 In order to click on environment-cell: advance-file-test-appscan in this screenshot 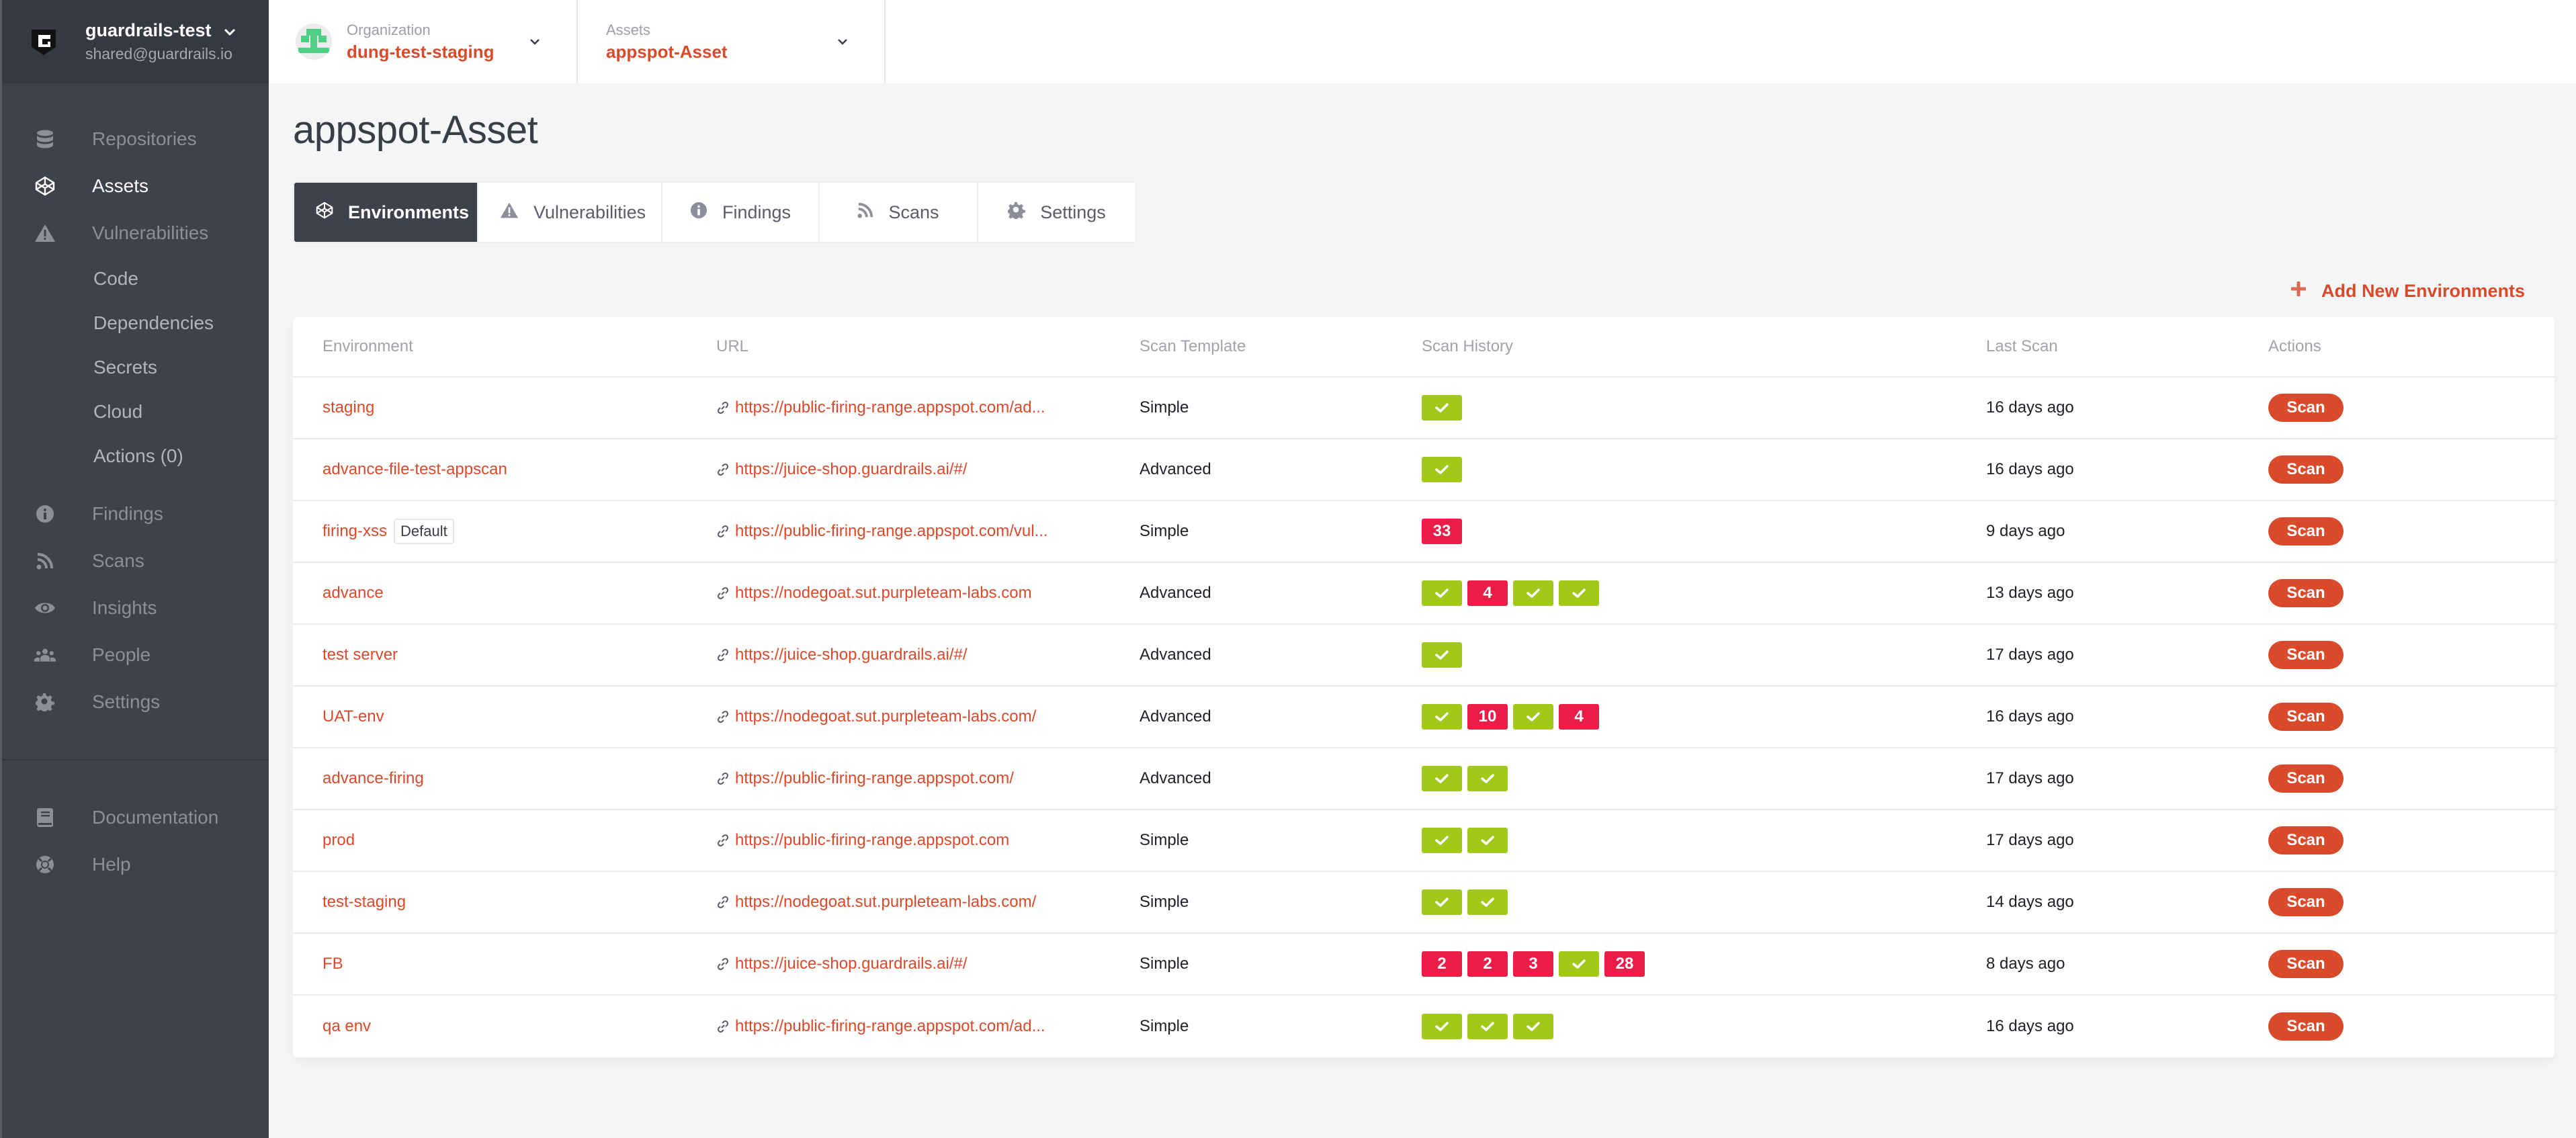, I will do `click(504, 469)`.